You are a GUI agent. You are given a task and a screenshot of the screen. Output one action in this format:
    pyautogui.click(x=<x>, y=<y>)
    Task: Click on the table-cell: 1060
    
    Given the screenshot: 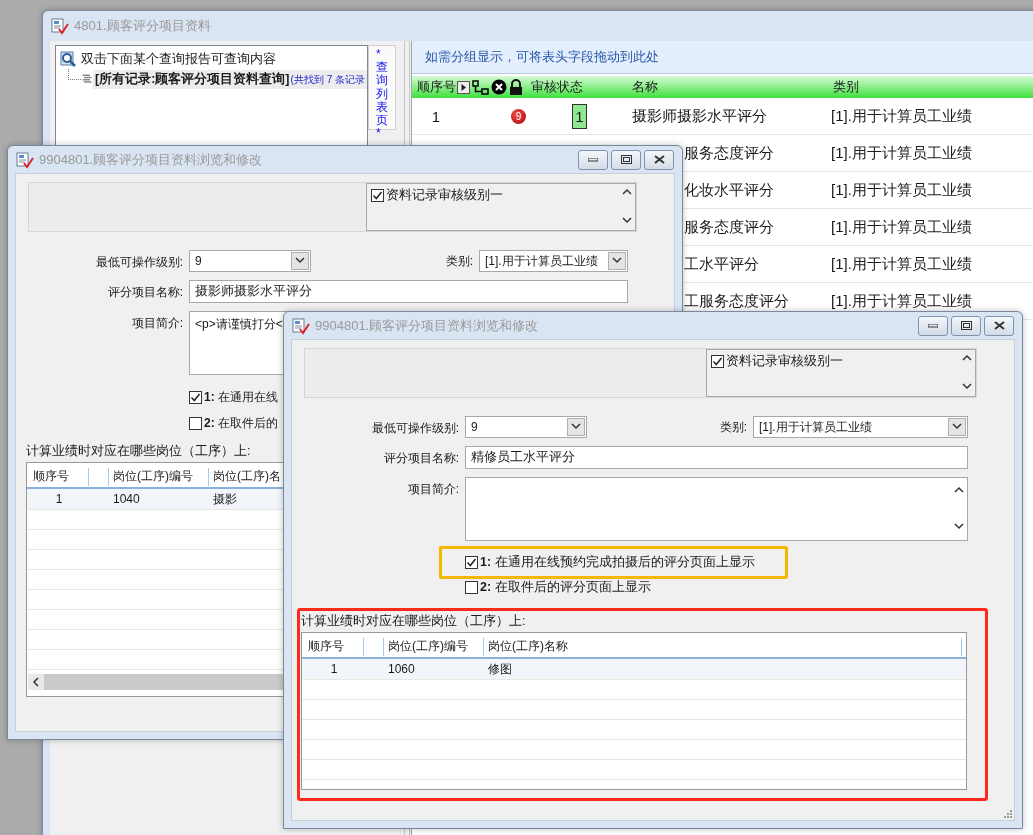 What is the action you would take?
    pyautogui.click(x=401, y=669)
    